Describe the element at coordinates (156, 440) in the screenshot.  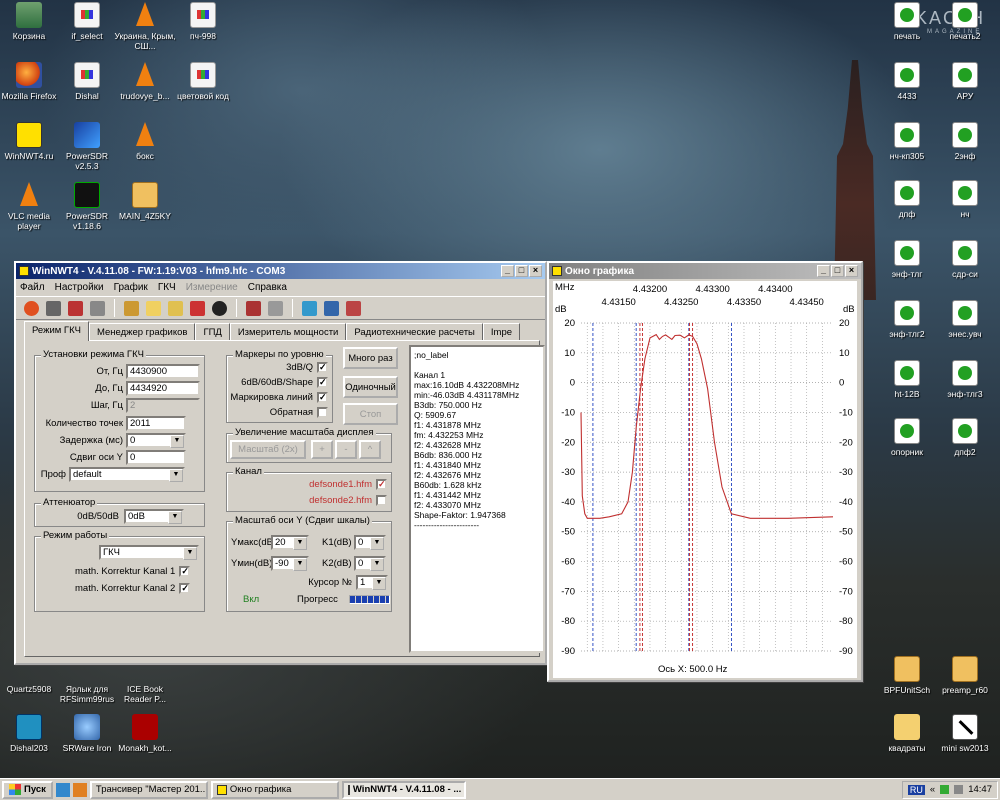
I see `delay-select: 0` at that location.